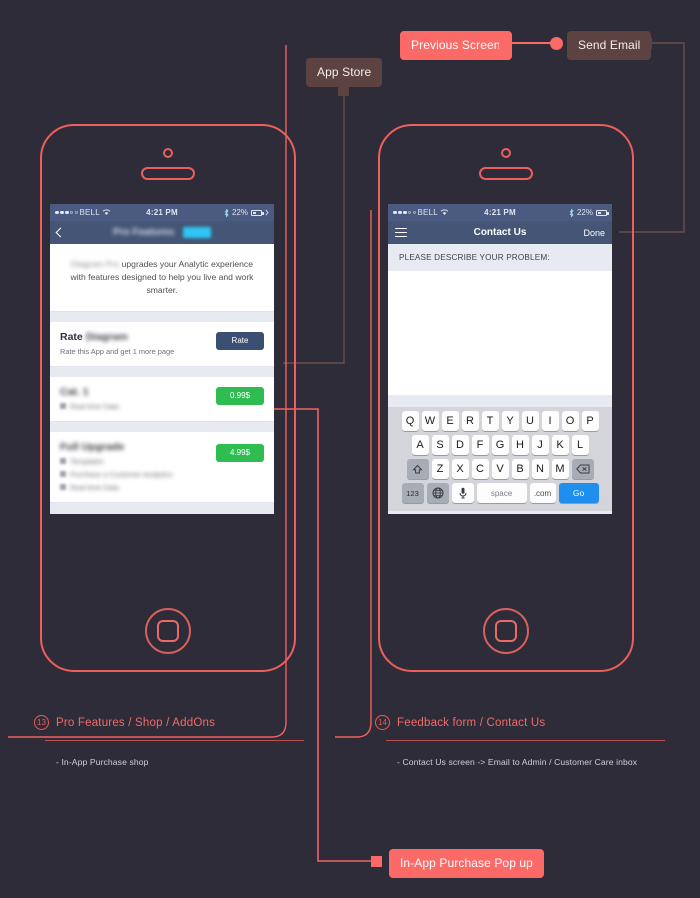 This screenshot has width=700, height=898. I want to click on feature-label: Purchase a Customer Analytics, so click(121, 474).